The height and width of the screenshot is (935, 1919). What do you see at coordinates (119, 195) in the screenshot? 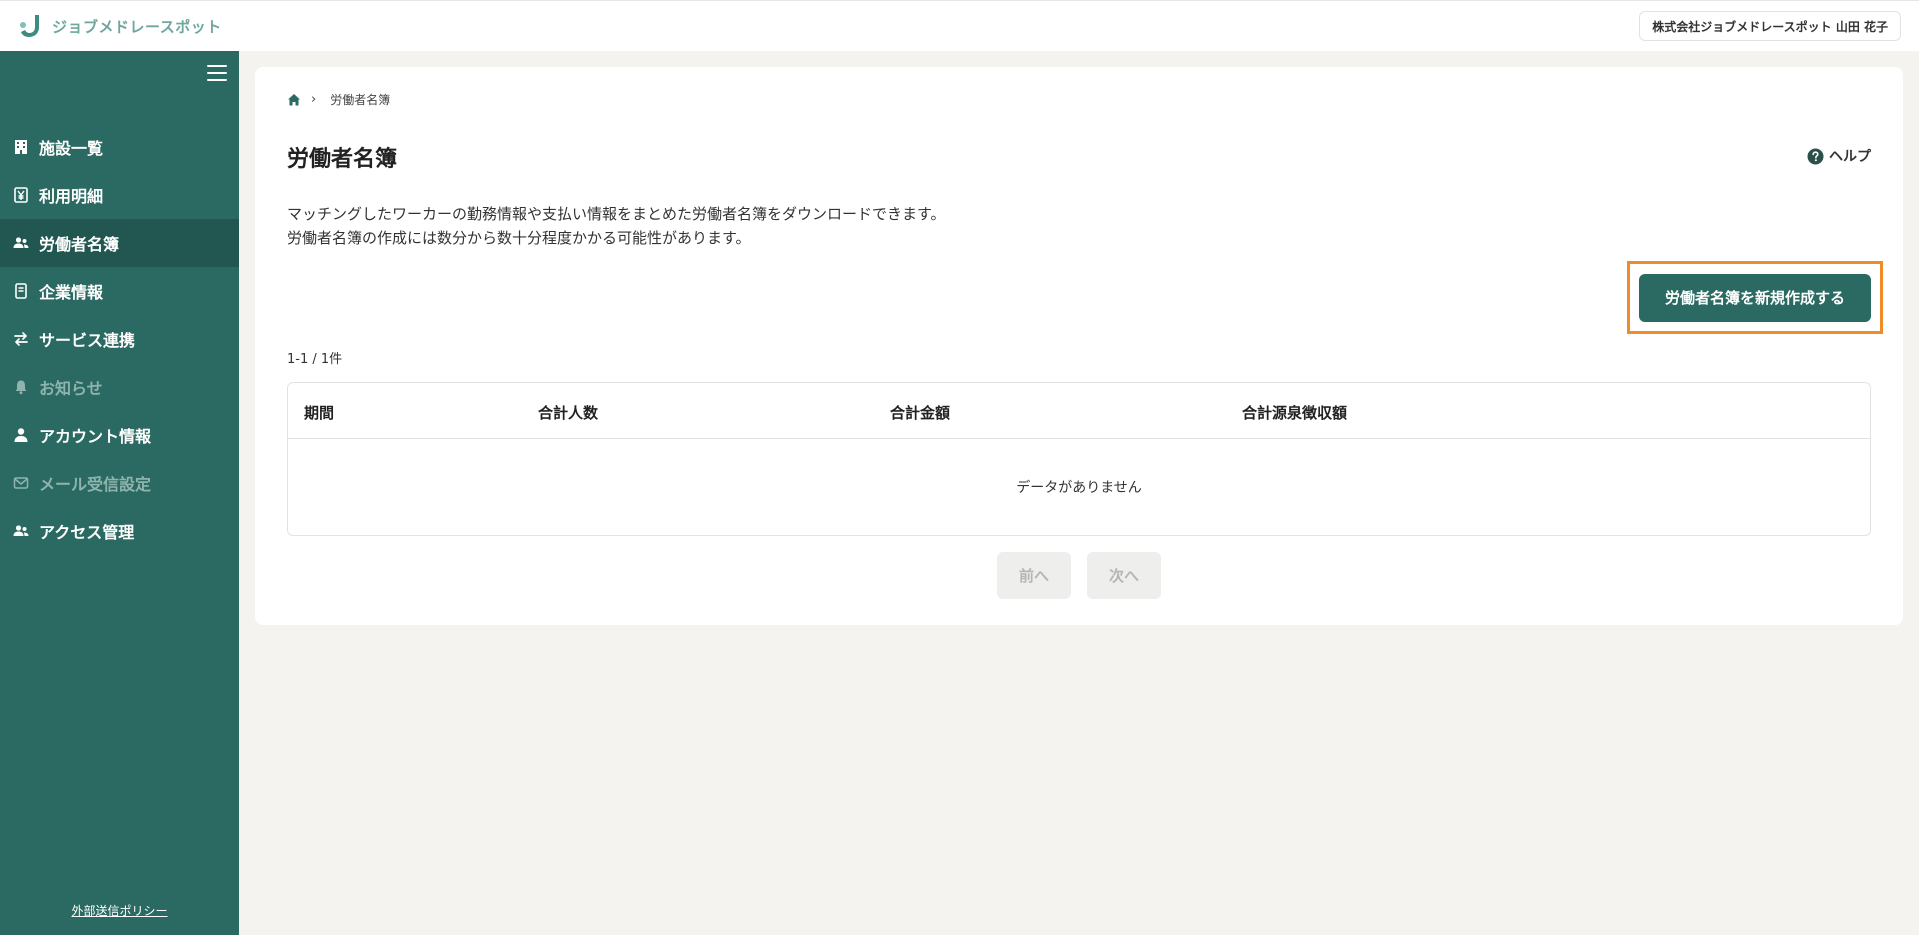
I see `sidebar-item-usage: 利用明細` at bounding box center [119, 195].